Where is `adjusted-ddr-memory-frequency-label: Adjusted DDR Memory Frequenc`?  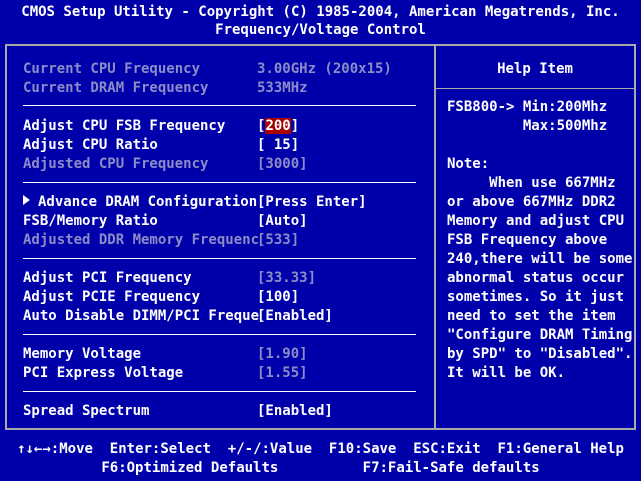 adjusted-ddr-memory-frequency-label: Adjusted DDR Memory Frequenc is located at coordinates (141, 240).